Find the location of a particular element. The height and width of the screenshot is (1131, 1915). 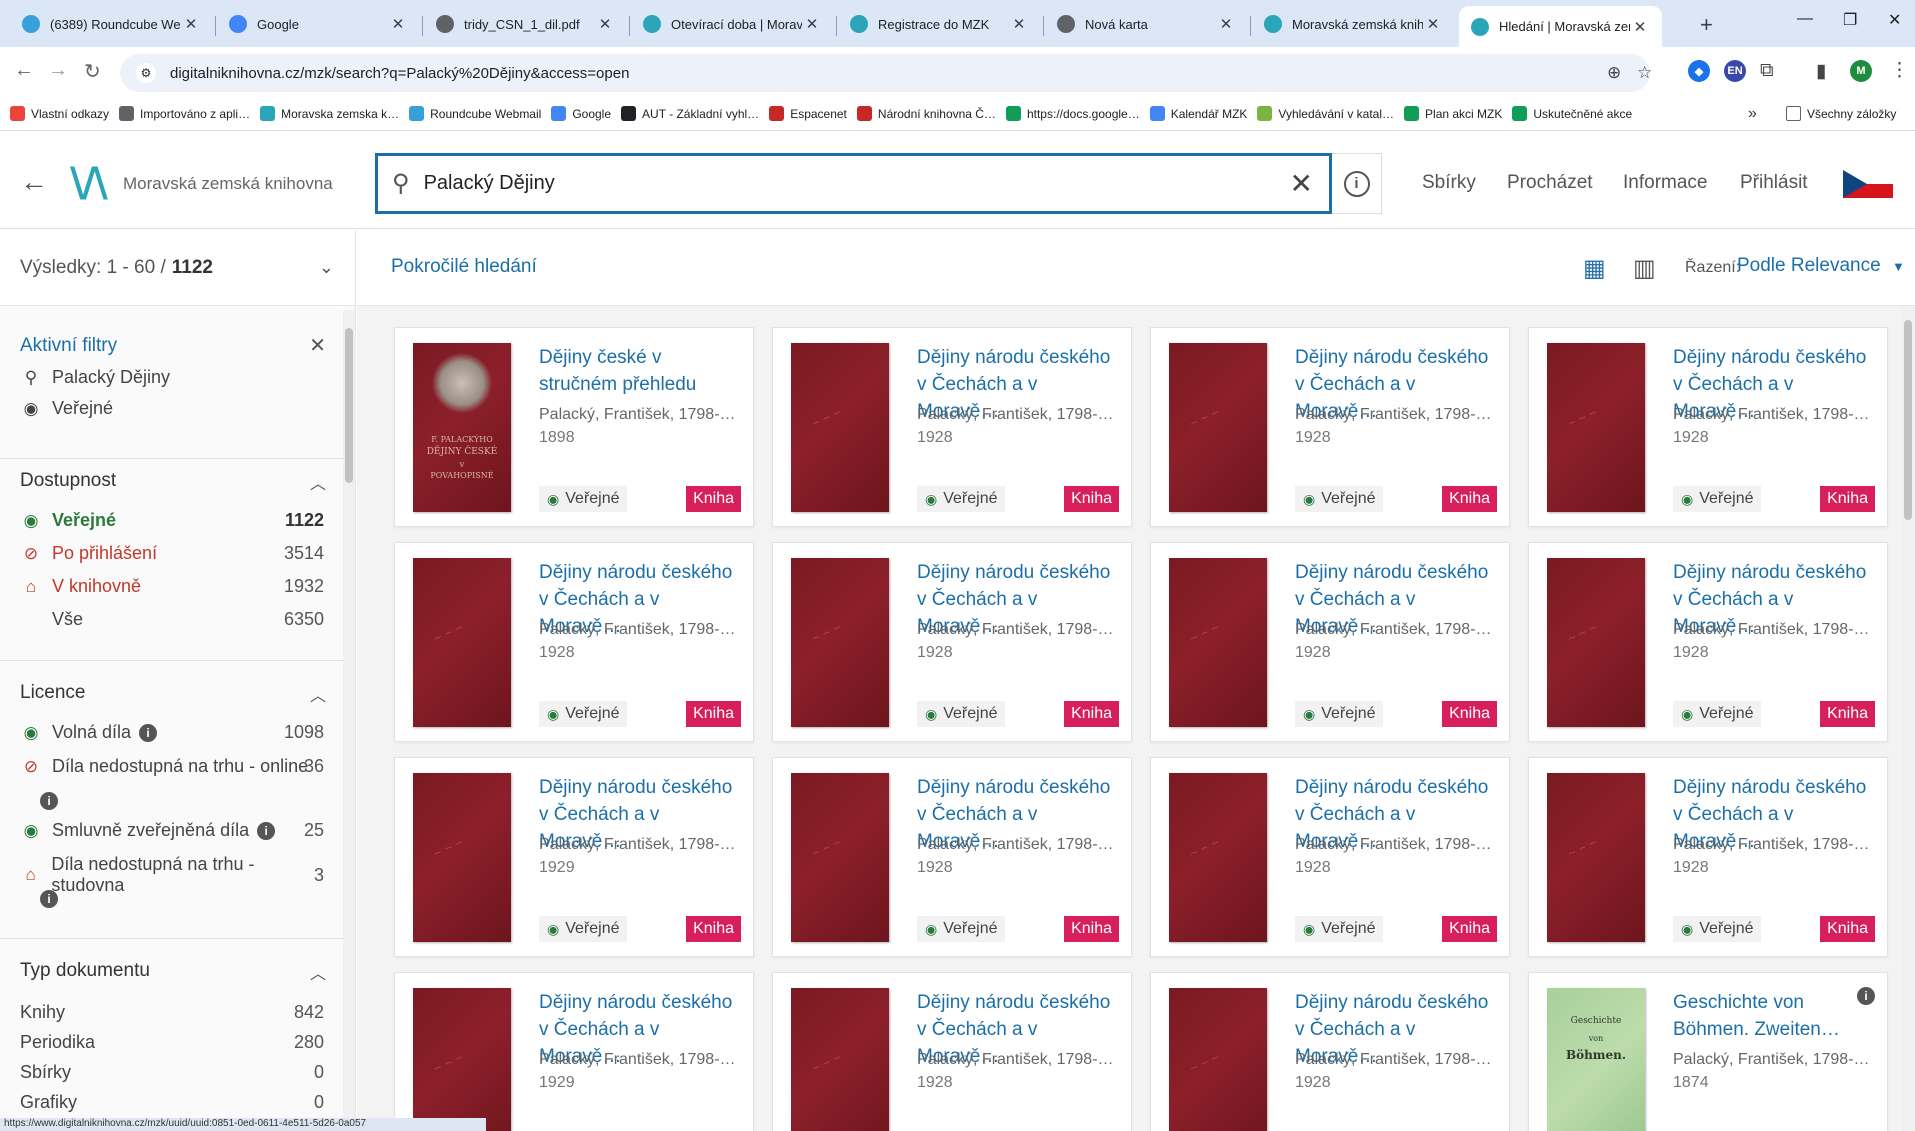

all-bookmarks: Všechny záložky is located at coordinates (1841, 113).